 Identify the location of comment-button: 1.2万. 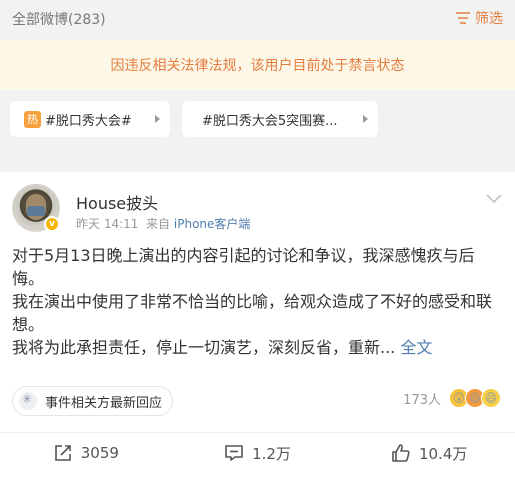
(258, 453).